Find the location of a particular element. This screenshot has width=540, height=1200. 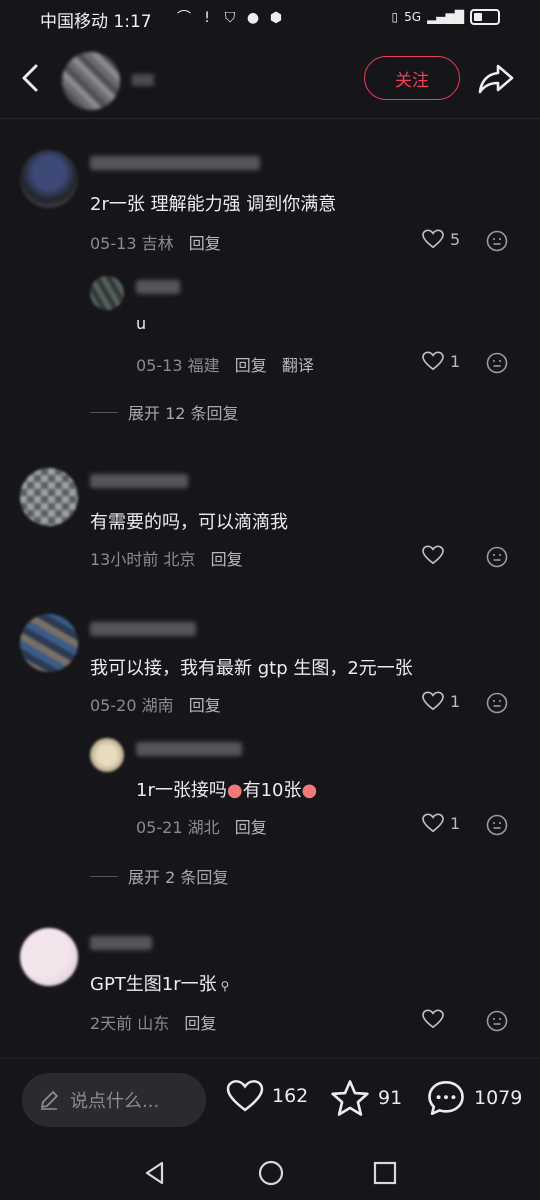

comment-meta: 13小时前 北京 回复 is located at coordinates (166, 558).